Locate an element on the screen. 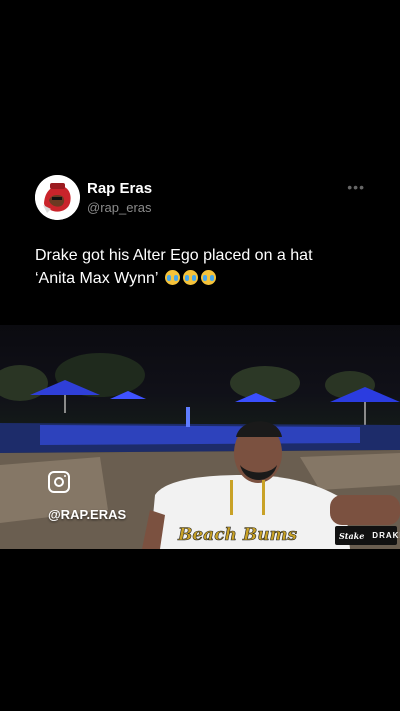  tweet-text-line-1: Drake got his Alter Ego placed on a hat is located at coordinates (174, 255).